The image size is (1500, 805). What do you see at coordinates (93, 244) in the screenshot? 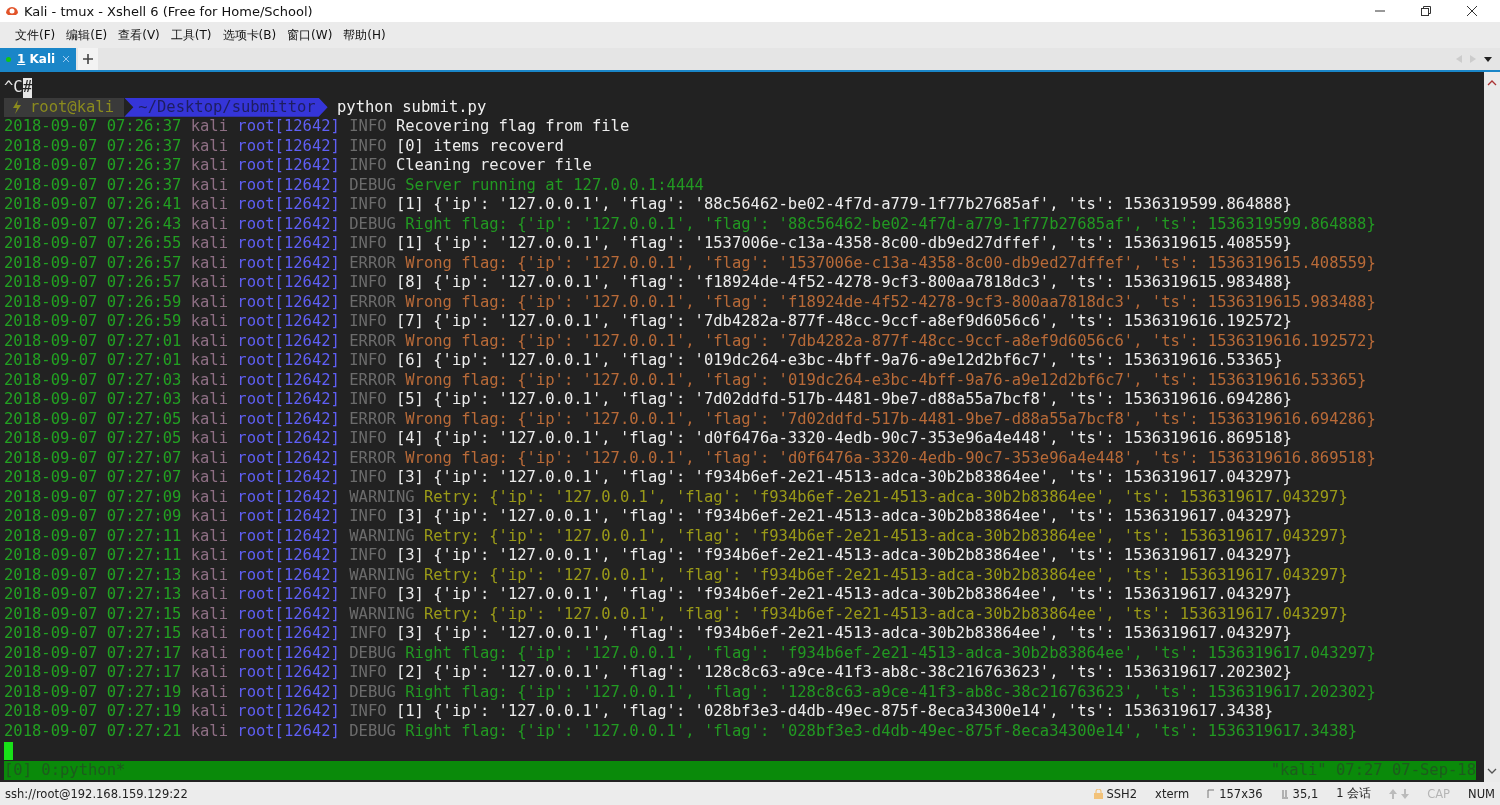
I see `log-timestamp: 2018-09-07 07:26:55` at bounding box center [93, 244].